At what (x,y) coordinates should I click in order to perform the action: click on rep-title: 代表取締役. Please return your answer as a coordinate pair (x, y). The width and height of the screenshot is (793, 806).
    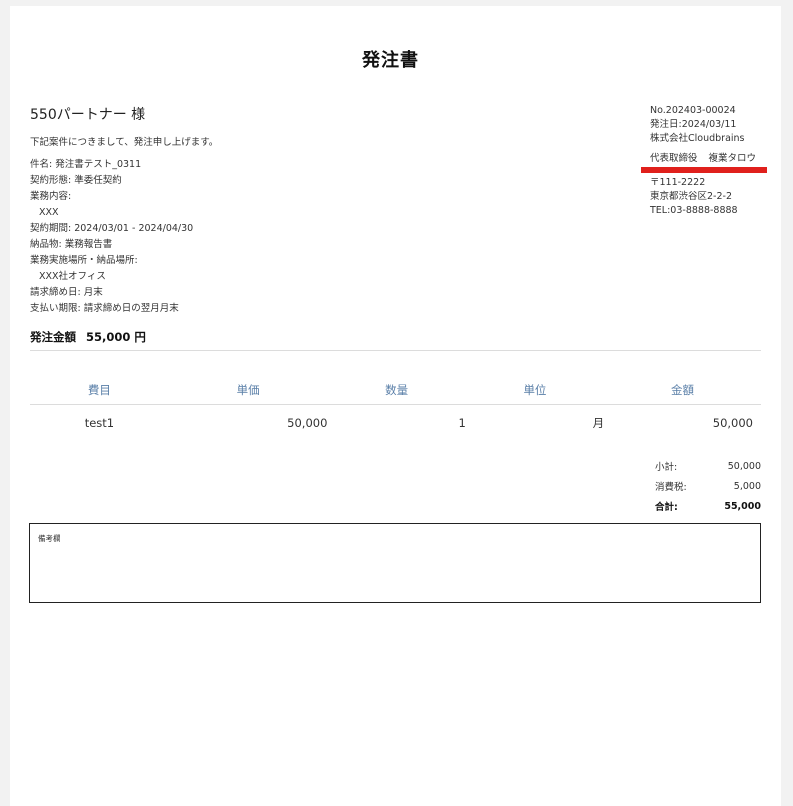
    Looking at the image, I should click on (674, 158).